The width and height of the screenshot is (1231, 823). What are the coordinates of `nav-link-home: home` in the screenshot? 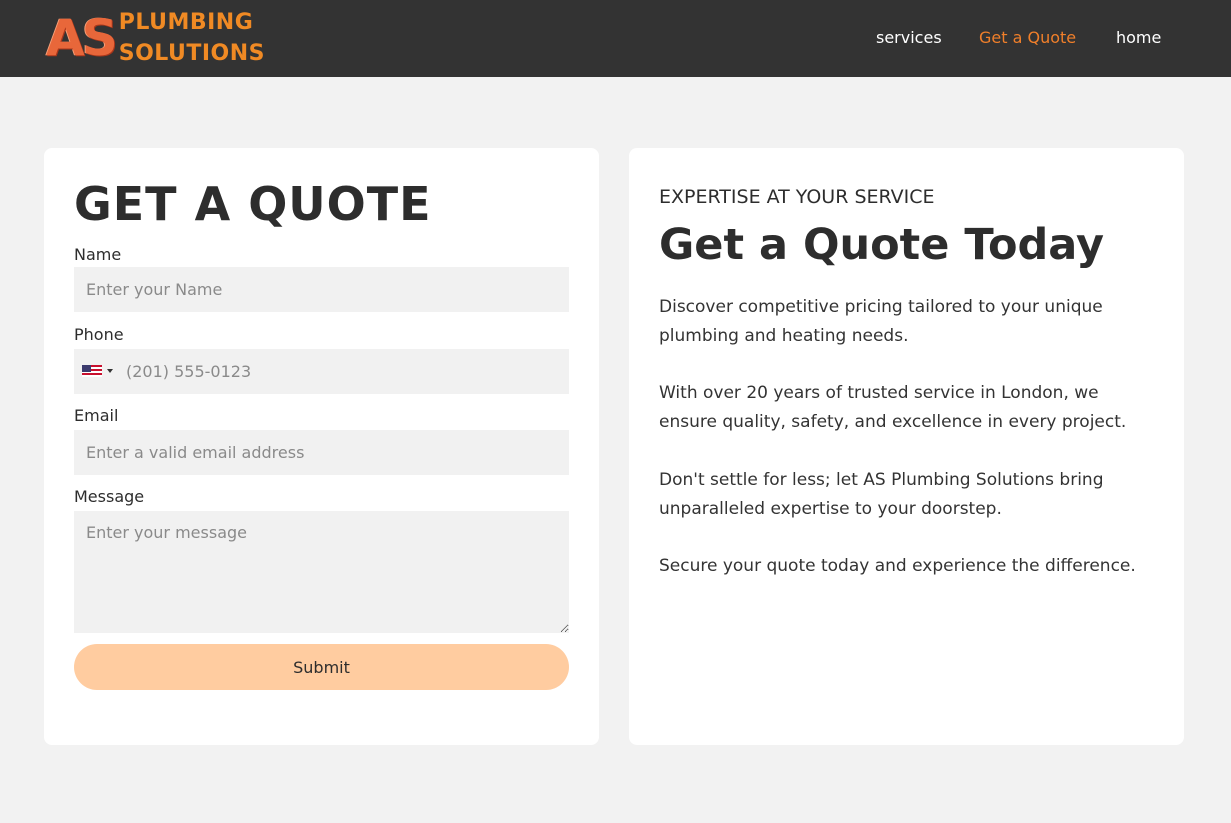 It's located at (1138, 38).